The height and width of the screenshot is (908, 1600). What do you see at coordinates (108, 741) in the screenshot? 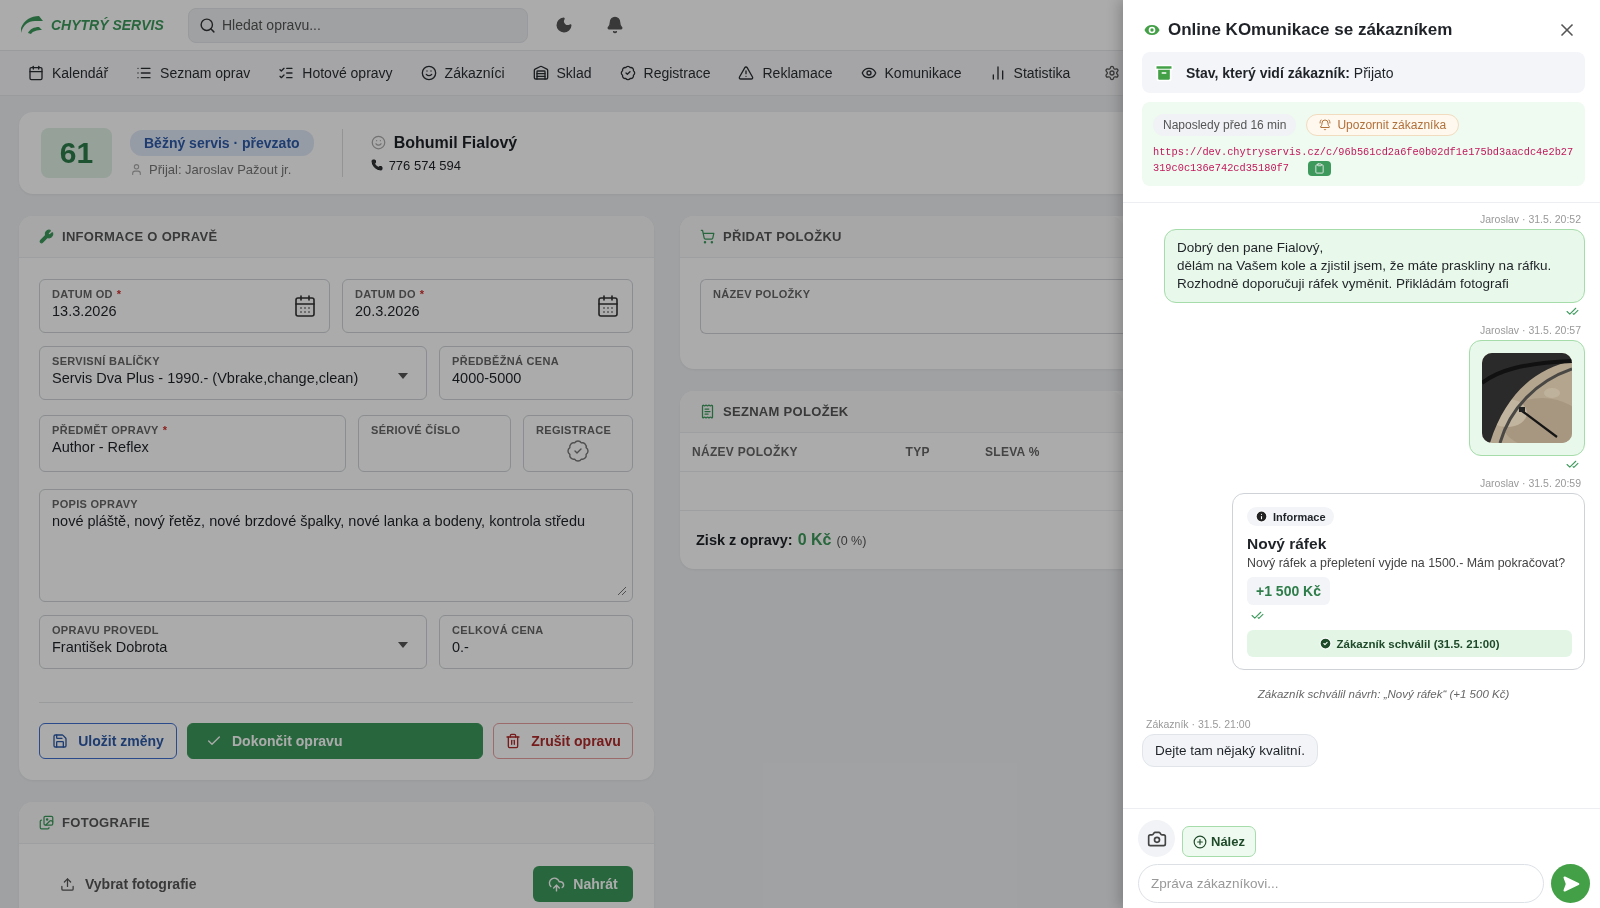
I see `save-button: Uložit změny` at bounding box center [108, 741].